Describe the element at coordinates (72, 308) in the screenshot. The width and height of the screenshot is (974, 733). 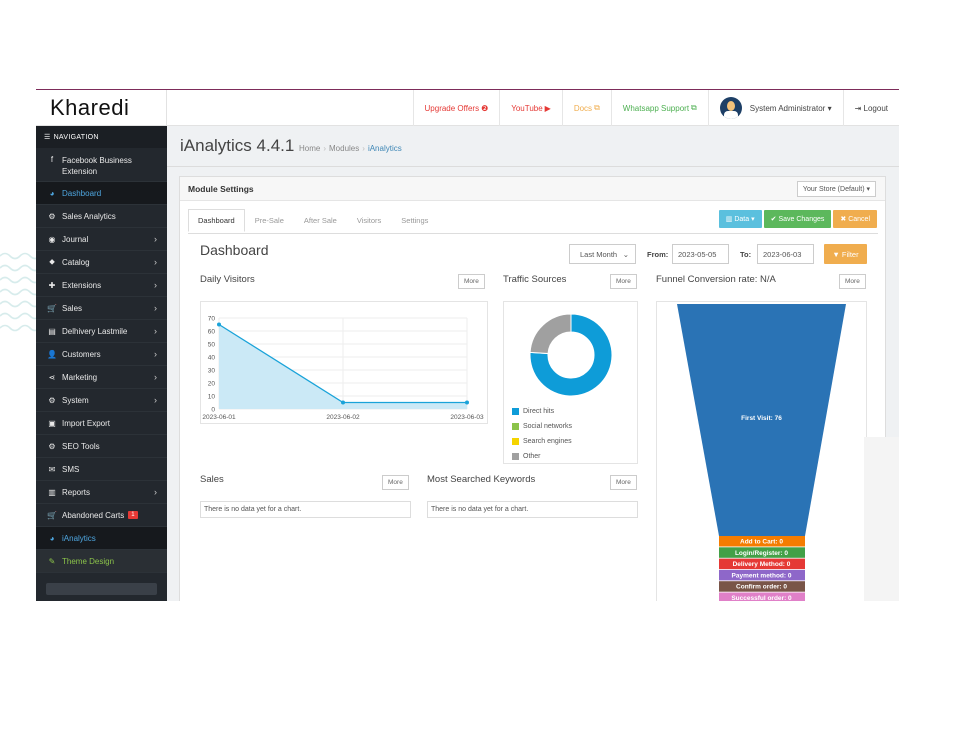
I see `sidebar-item-label: Sales` at that location.